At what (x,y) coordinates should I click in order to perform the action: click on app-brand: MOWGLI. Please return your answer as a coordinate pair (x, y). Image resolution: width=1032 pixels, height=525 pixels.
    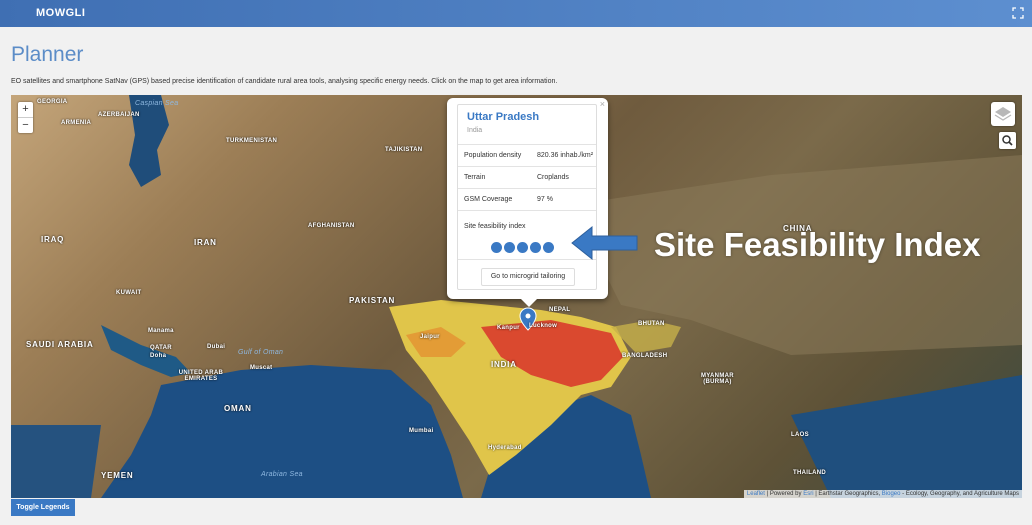
    Looking at the image, I should click on (60, 13).